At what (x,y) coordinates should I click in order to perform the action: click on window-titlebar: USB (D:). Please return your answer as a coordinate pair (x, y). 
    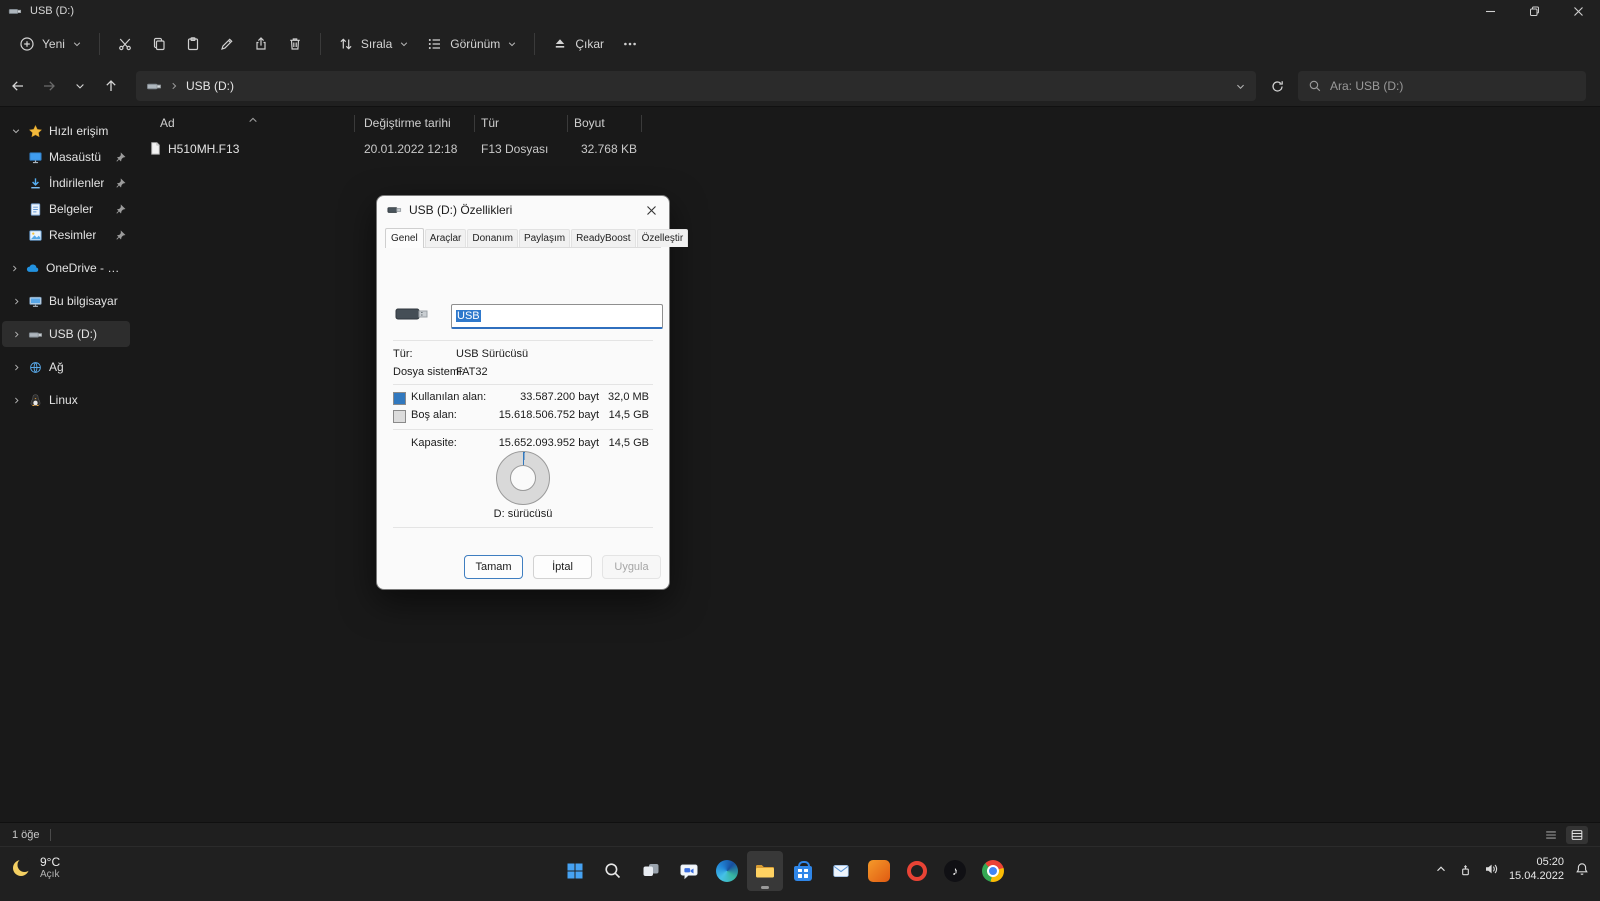
    Looking at the image, I should click on (800, 11).